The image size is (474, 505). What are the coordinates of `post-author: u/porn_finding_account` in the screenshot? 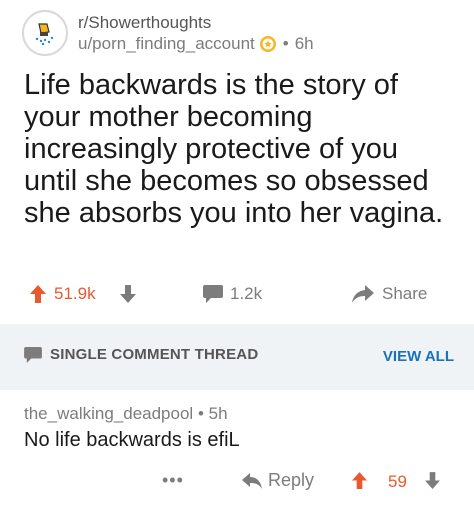 It's located at (166, 43).